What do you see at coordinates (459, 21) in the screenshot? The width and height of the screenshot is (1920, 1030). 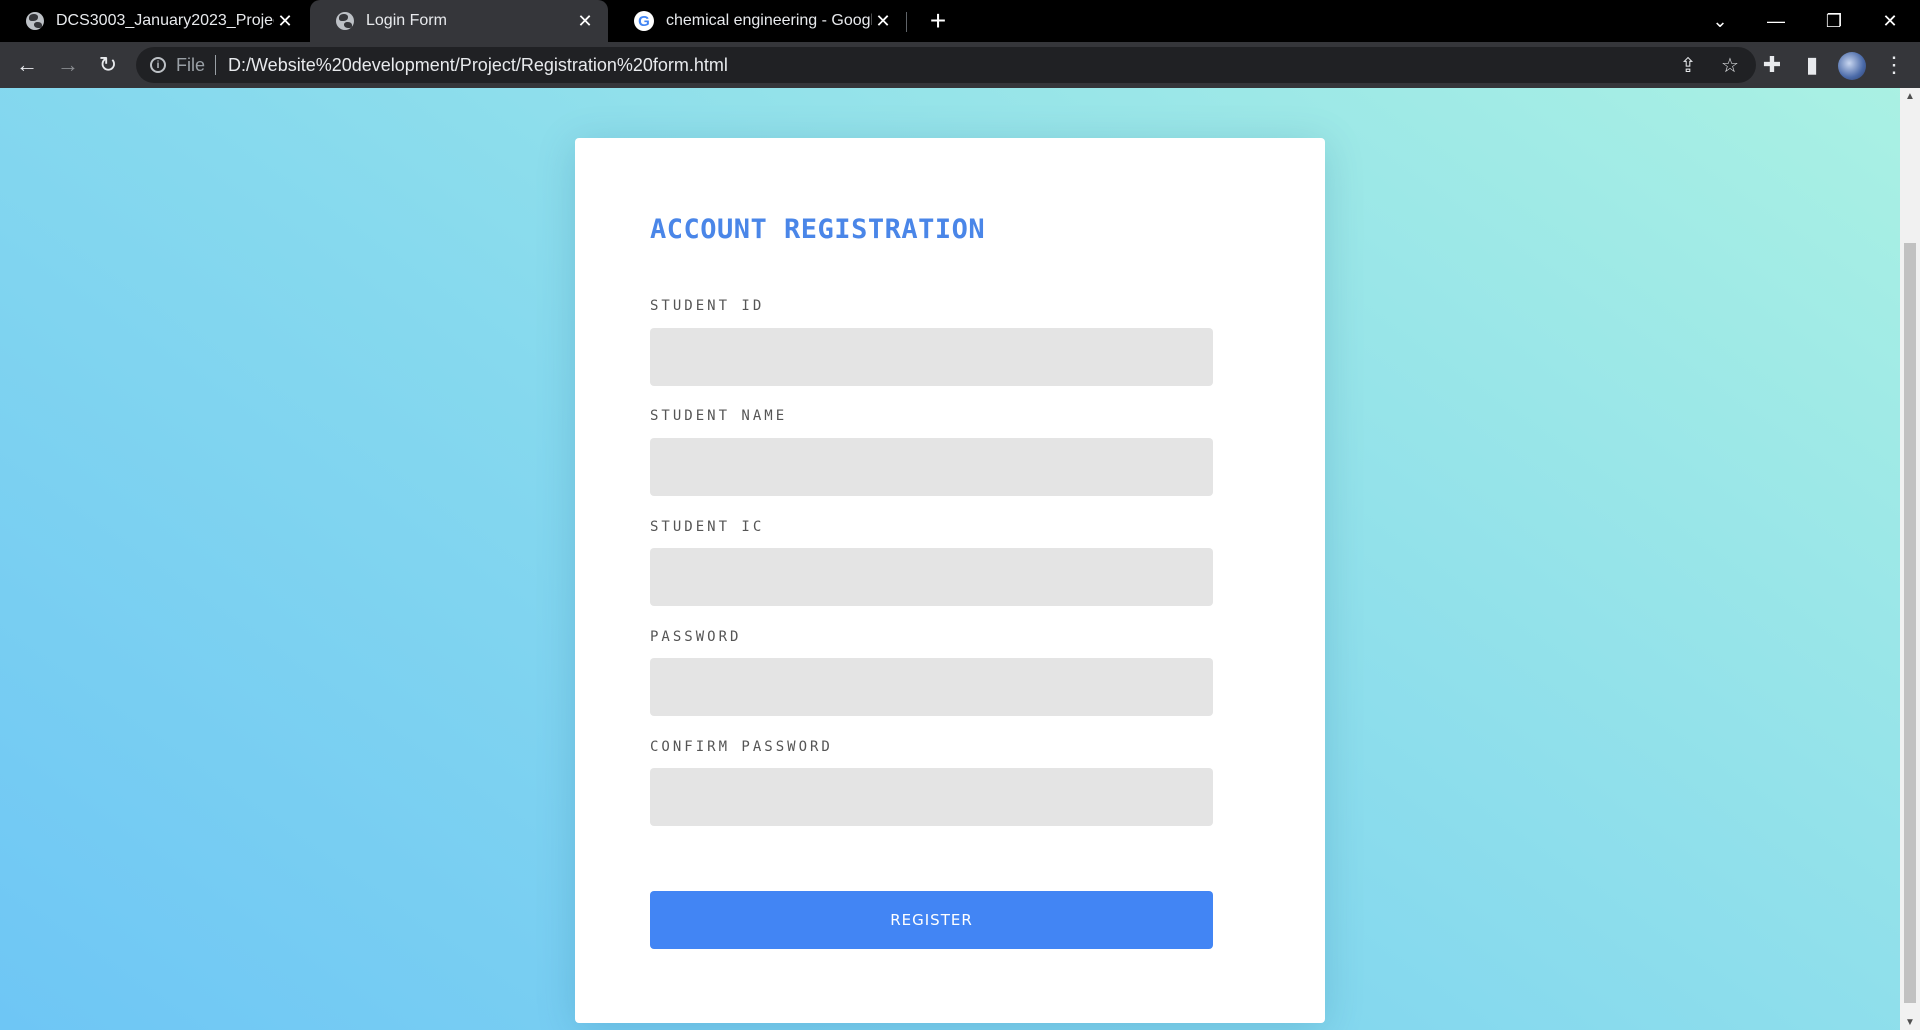 I see `tab-login-form: Login Form ✕` at bounding box center [459, 21].